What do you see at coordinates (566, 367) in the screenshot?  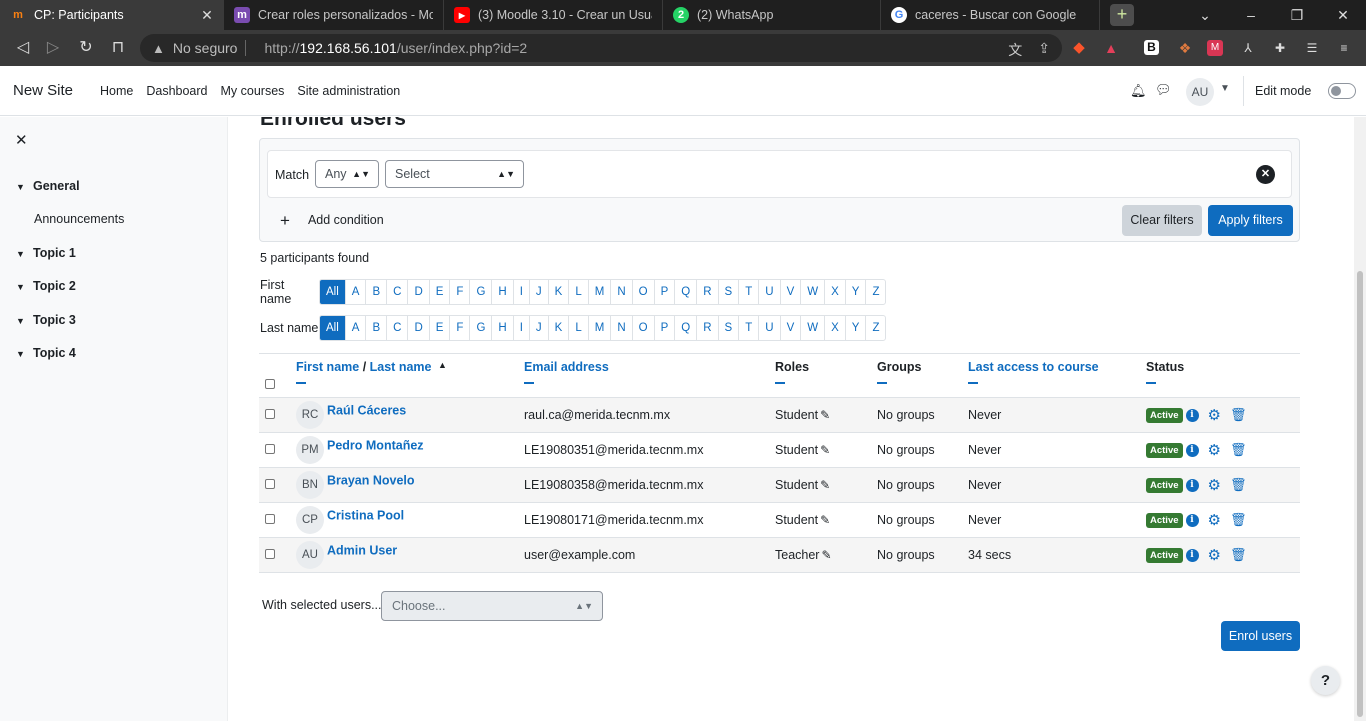 I see `sort-email-link: Email address` at bounding box center [566, 367].